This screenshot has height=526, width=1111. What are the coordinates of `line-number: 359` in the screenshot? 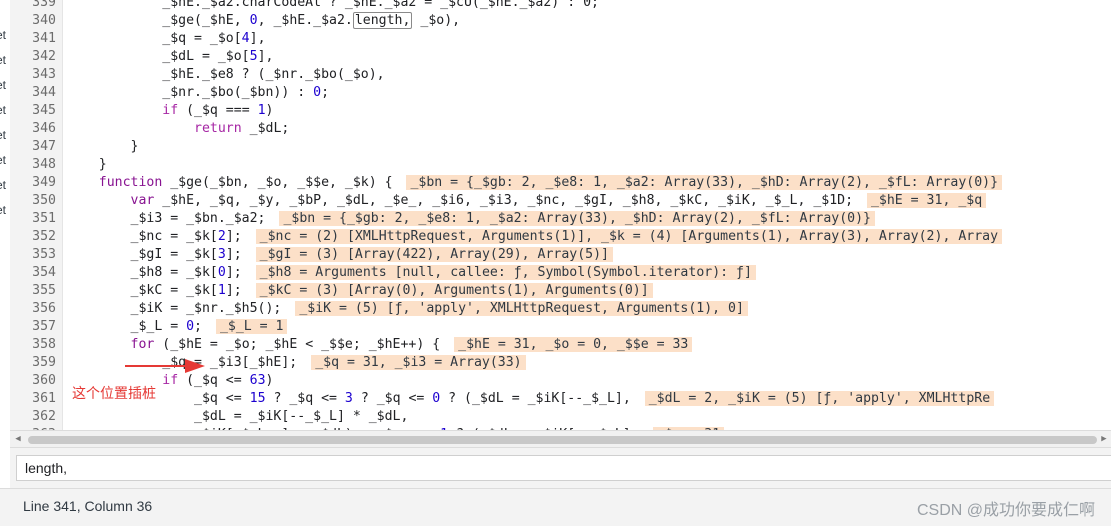 It's located at (33, 363).